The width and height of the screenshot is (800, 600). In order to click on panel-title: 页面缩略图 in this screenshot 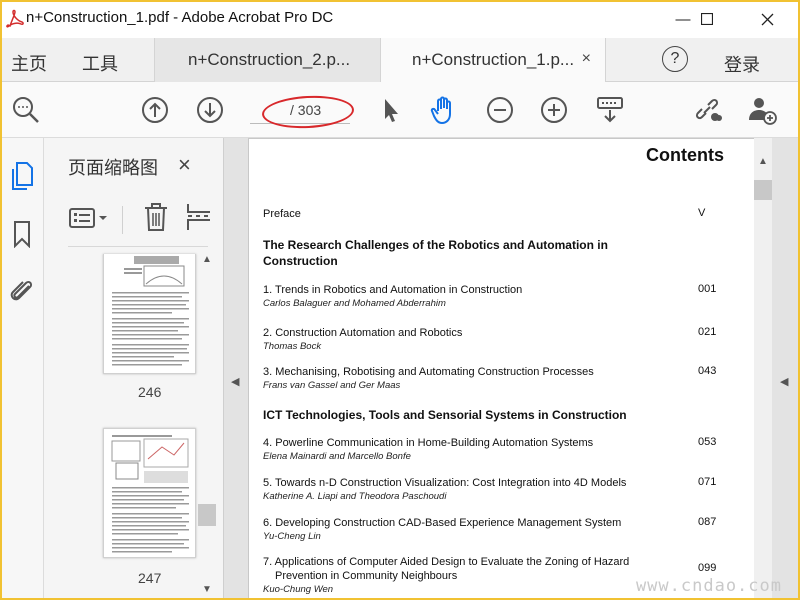, I will do `click(113, 168)`.